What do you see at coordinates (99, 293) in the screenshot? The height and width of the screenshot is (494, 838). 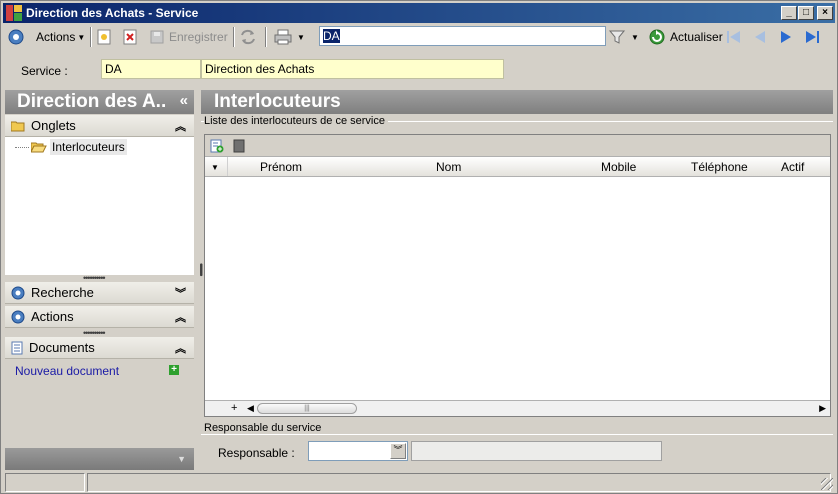 I see `search-section-header: Recherche ︾` at bounding box center [99, 293].